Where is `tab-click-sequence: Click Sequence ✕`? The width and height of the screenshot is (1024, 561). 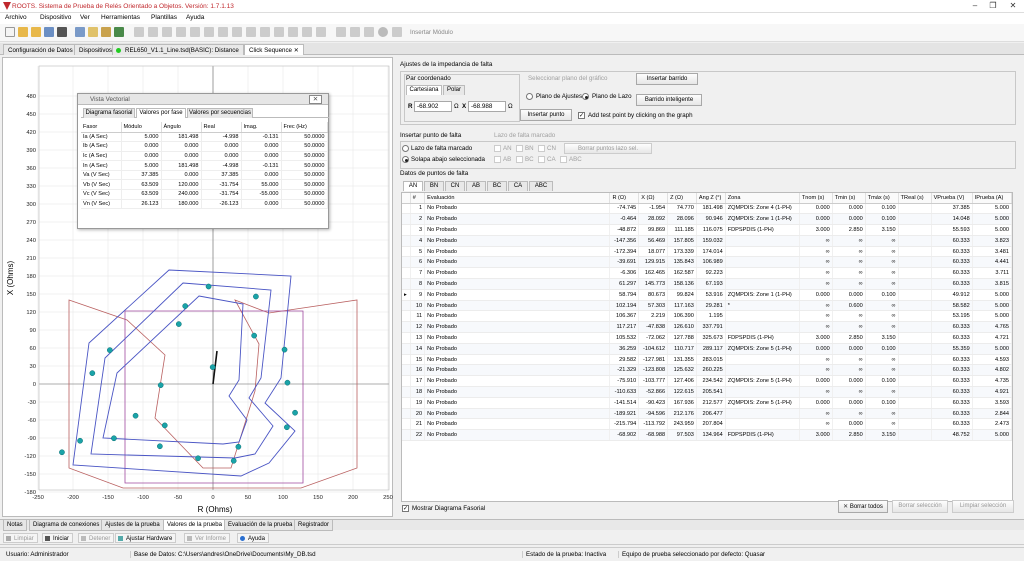 tab-click-sequence: Click Sequence ✕ is located at coordinates (274, 49).